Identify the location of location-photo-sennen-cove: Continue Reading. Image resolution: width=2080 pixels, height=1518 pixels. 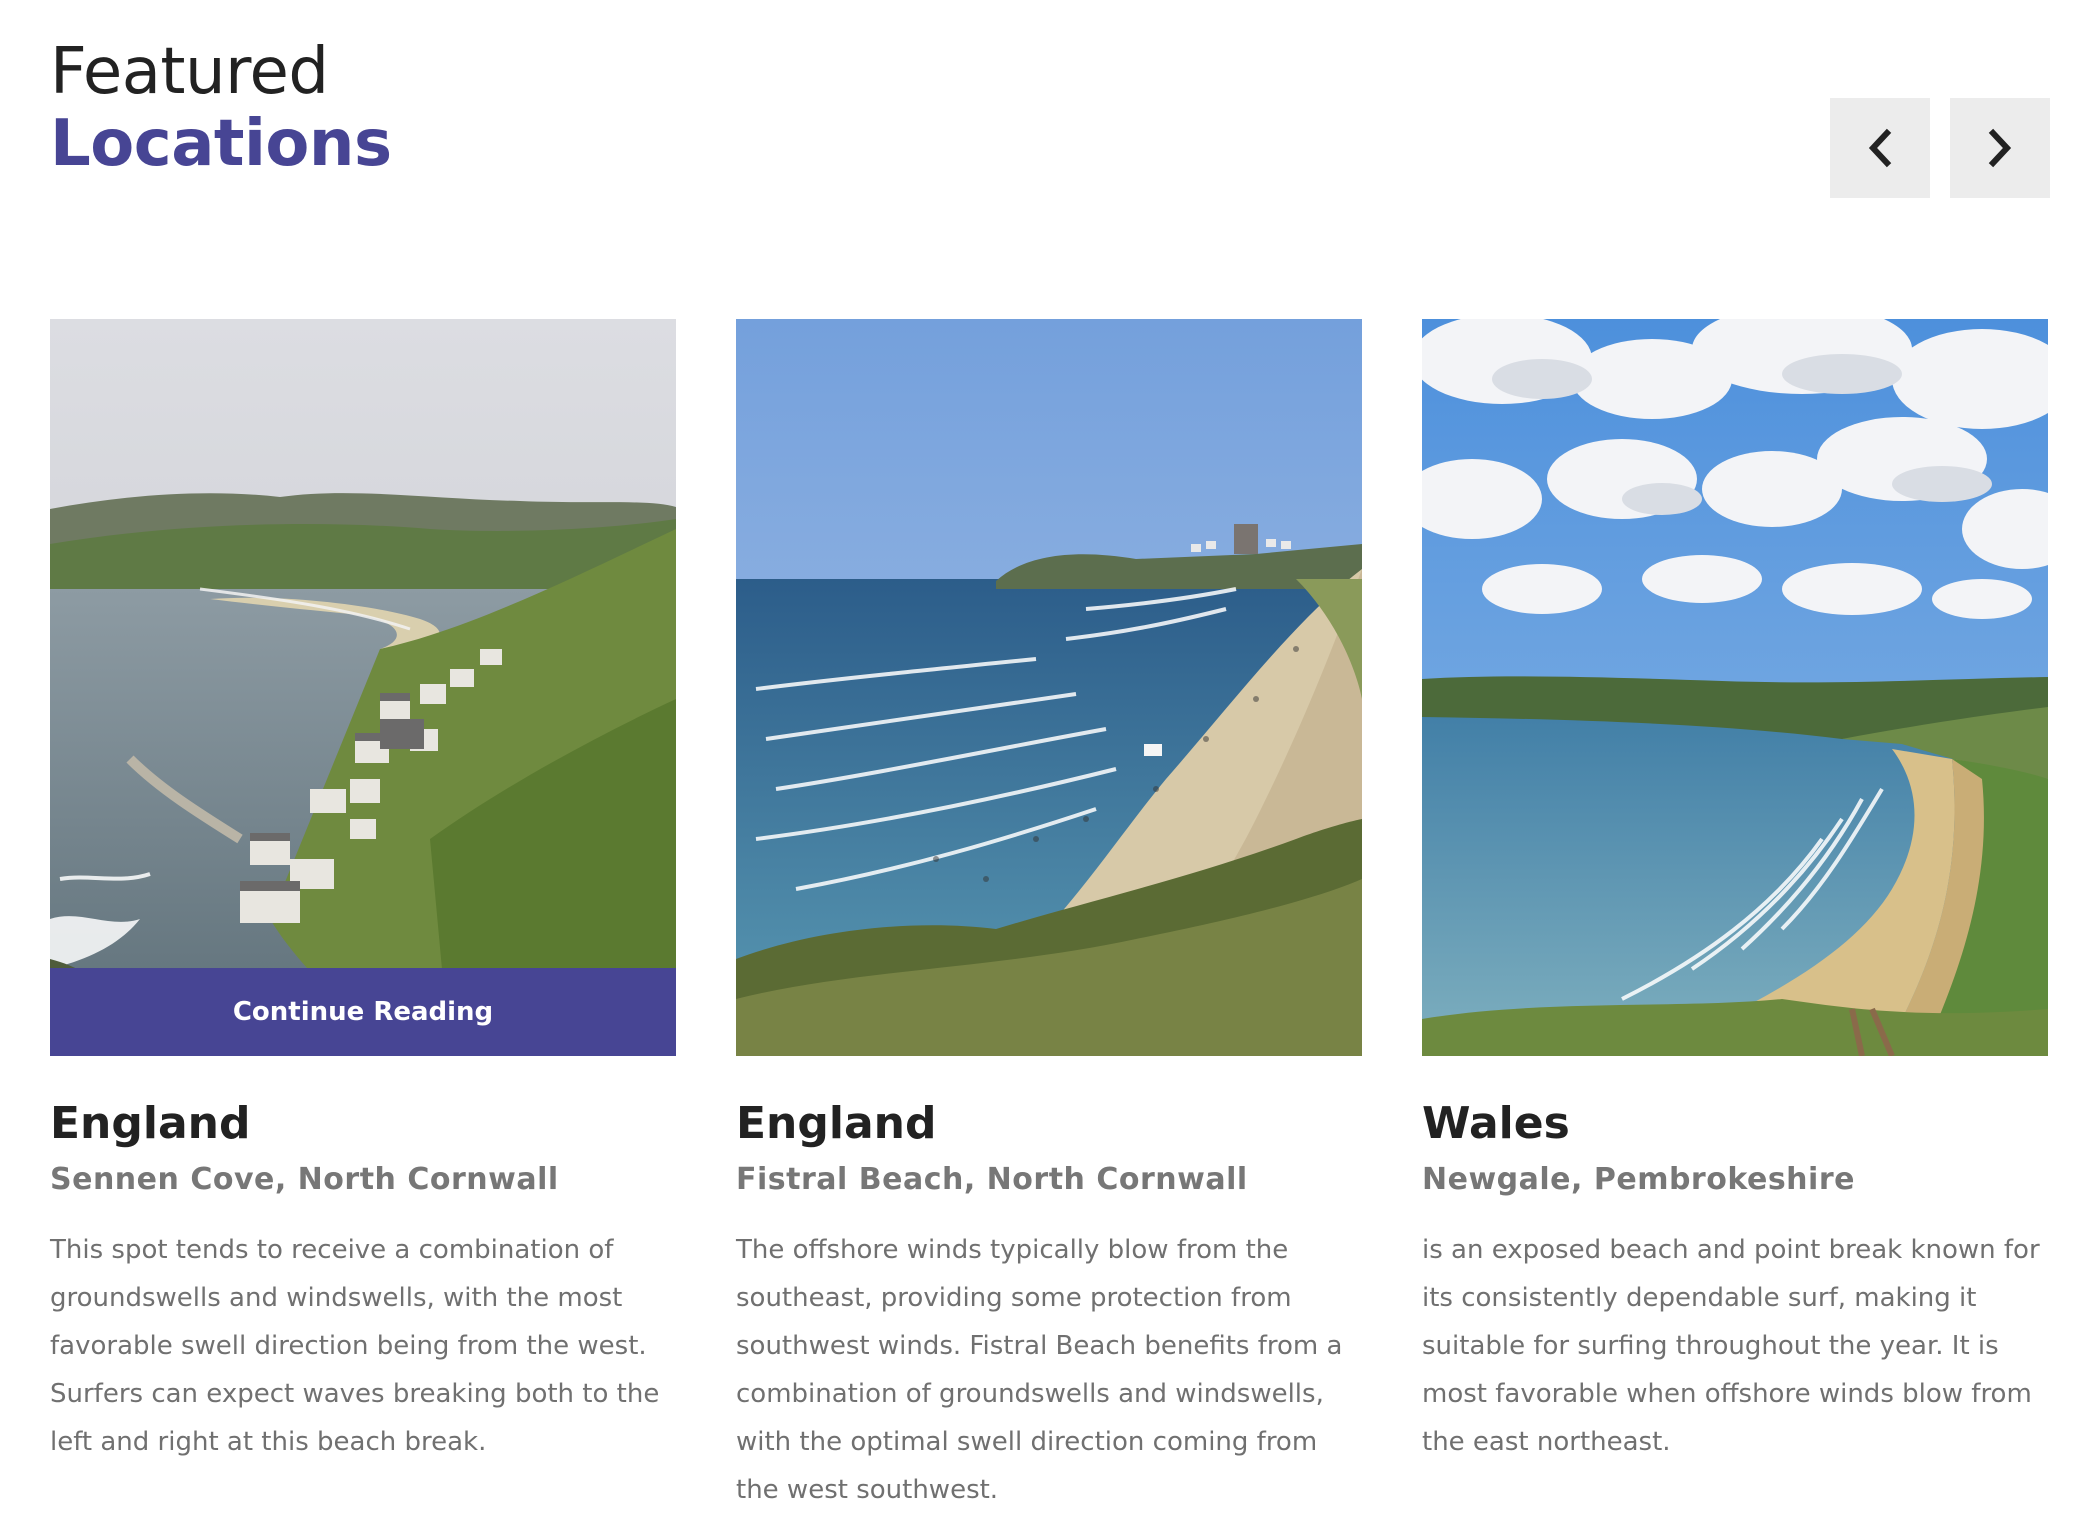
(363, 687).